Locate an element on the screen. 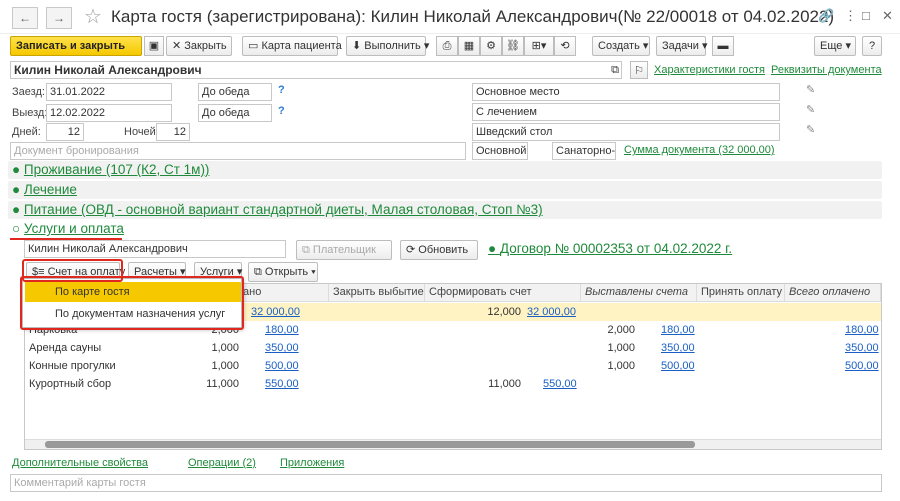  create-label: Создать is located at coordinates (619, 46).